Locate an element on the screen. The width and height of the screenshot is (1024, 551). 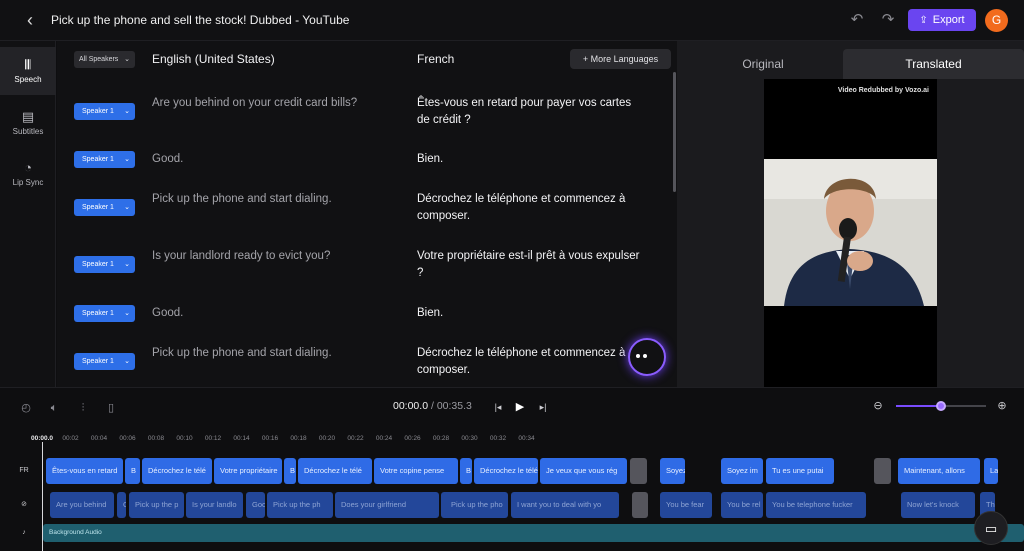
speed-gauge-icon: ◴ is located at coordinates (26, 408).